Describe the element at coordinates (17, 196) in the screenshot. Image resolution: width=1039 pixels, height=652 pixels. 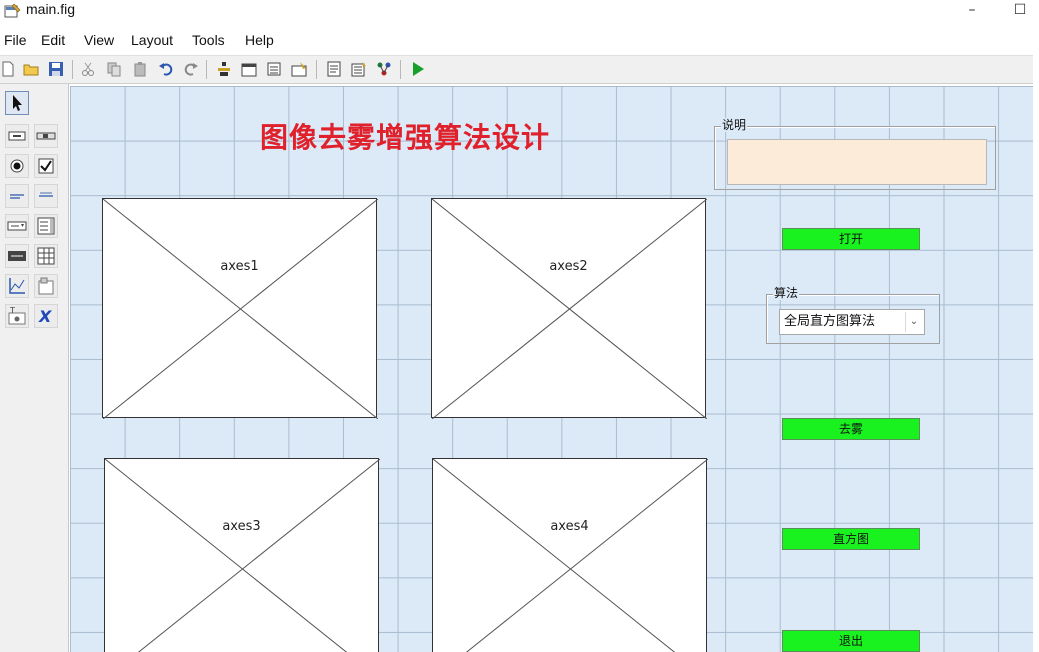
I see `edit-text-tool-icon` at that location.